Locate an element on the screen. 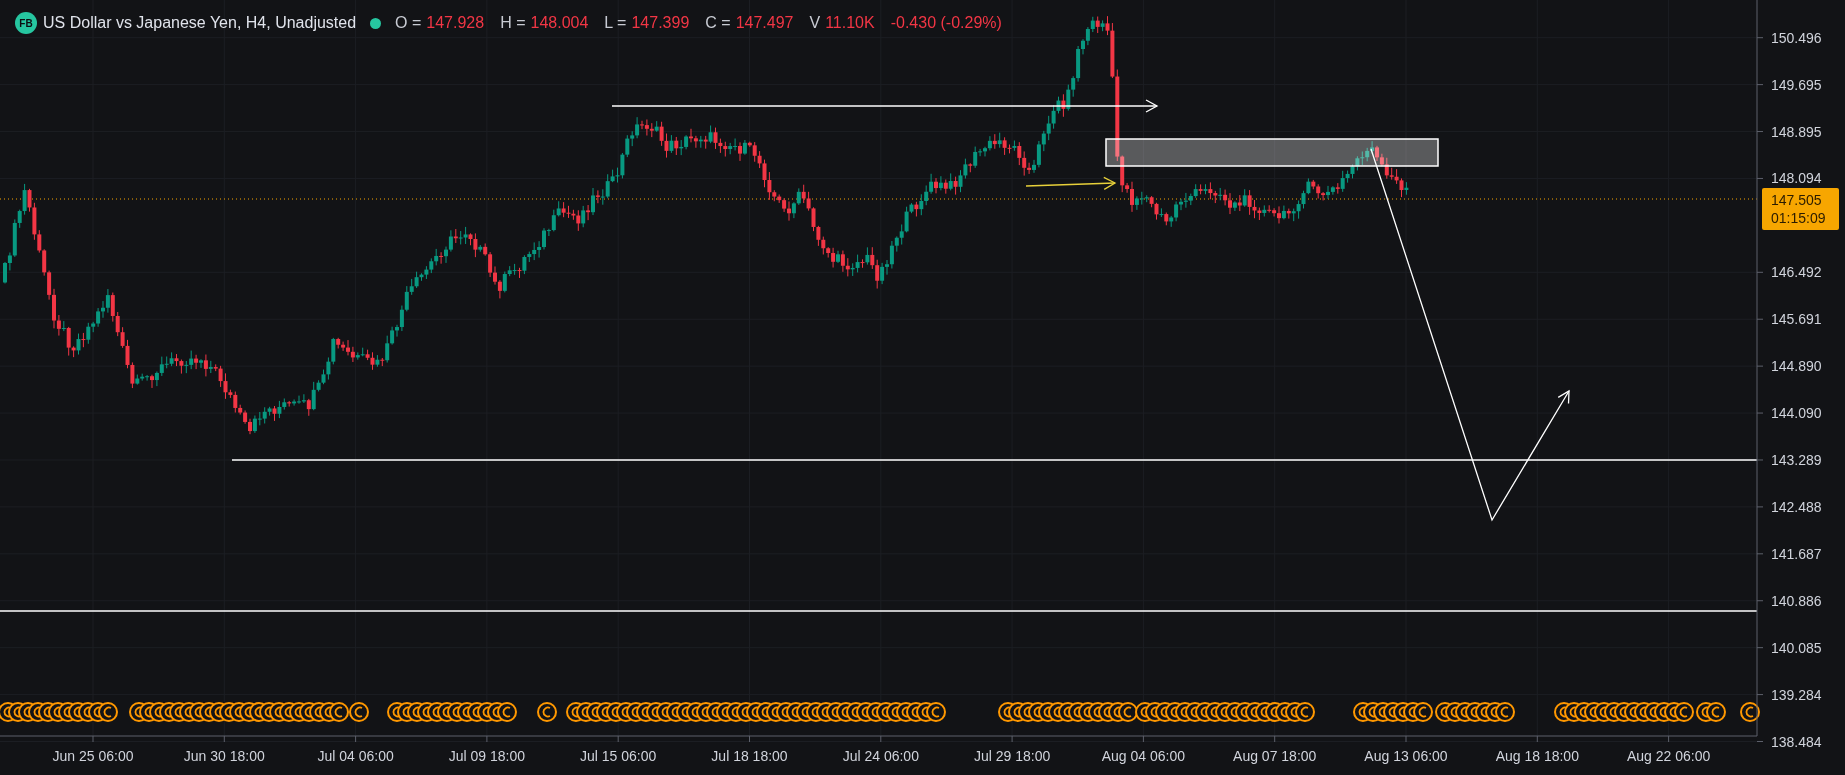 Image resolution: width=1845 pixels, height=775 pixels. price-label: 144.090 is located at coordinates (1796, 413).